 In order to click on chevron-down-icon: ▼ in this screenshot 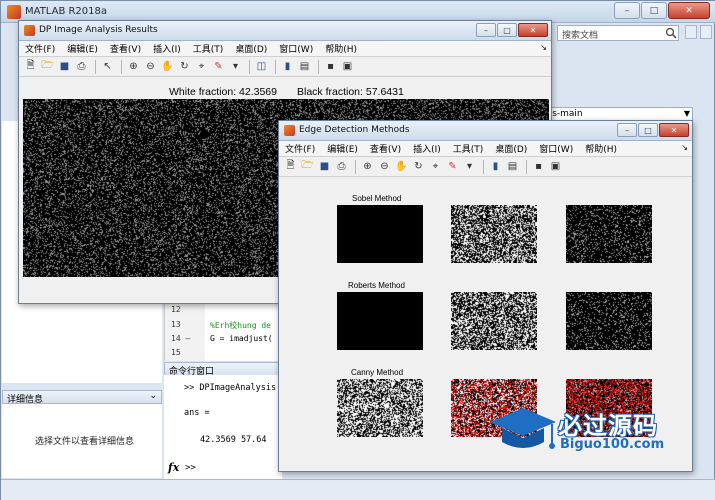, I will do `click(687, 113)`.